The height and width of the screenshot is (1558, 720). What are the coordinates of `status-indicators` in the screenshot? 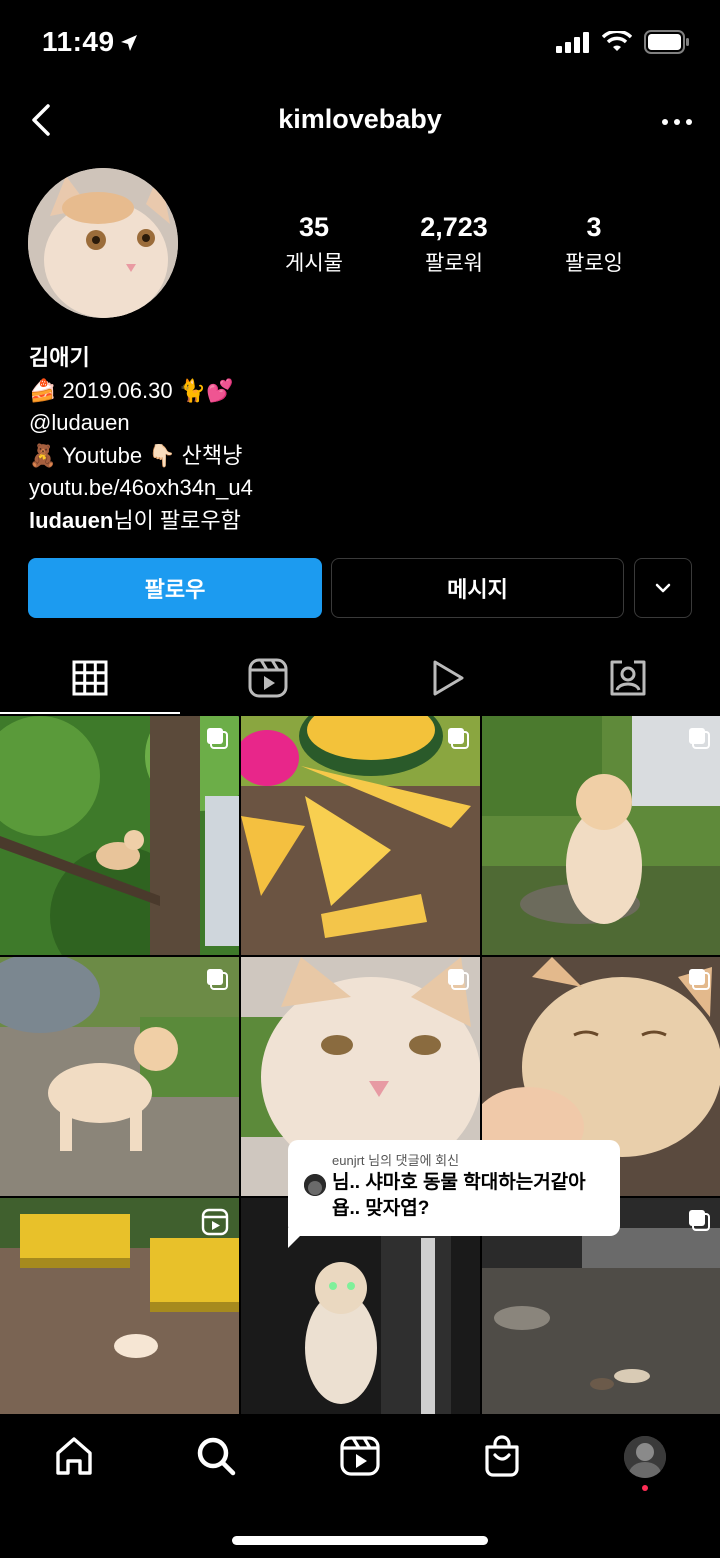 It's located at (623, 42).